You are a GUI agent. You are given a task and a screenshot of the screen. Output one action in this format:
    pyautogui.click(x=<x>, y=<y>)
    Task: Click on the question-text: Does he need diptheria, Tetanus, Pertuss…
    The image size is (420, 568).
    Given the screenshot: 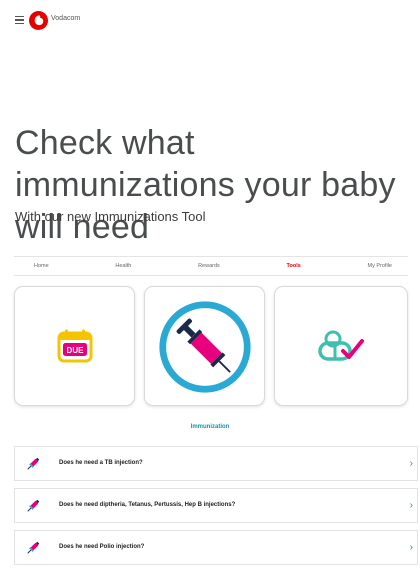 What is the action you would take?
    pyautogui.click(x=147, y=505)
    